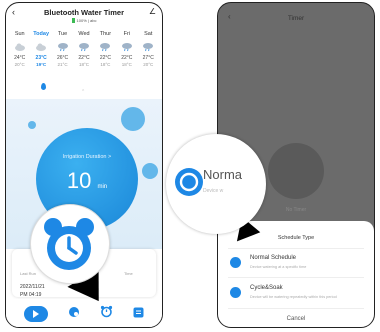  I want to click on irrigation-duration-value: 10 min, so click(87, 181).